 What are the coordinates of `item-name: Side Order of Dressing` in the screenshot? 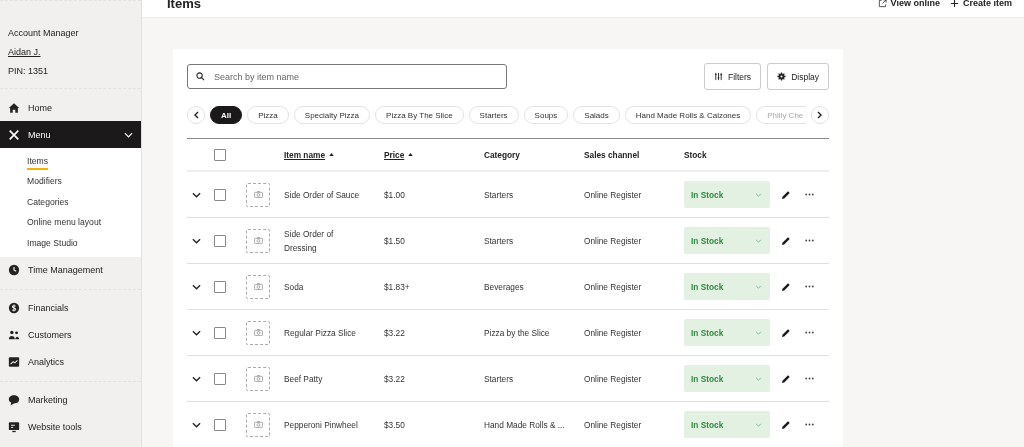 It's located at (309, 240).